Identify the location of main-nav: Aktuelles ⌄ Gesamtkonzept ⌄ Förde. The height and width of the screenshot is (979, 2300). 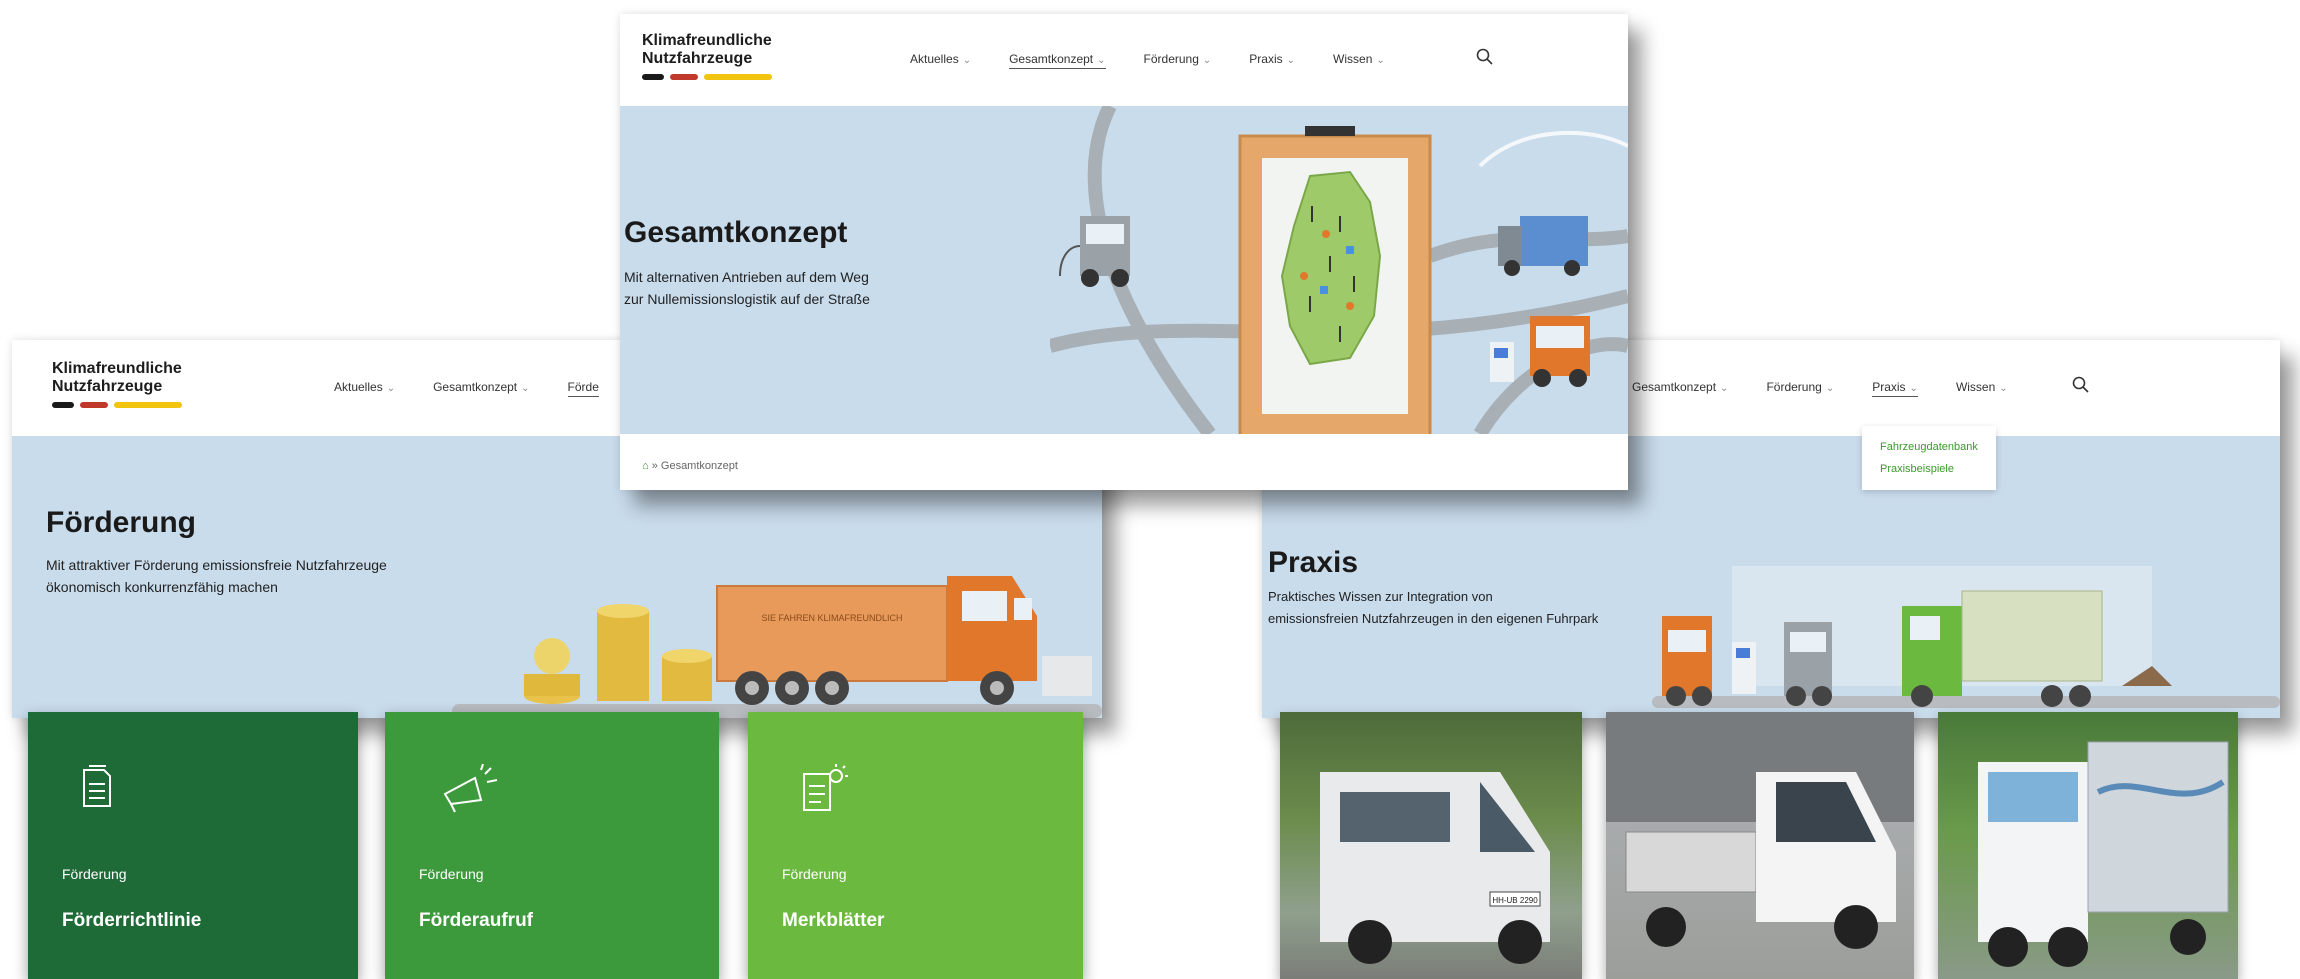
(466, 388).